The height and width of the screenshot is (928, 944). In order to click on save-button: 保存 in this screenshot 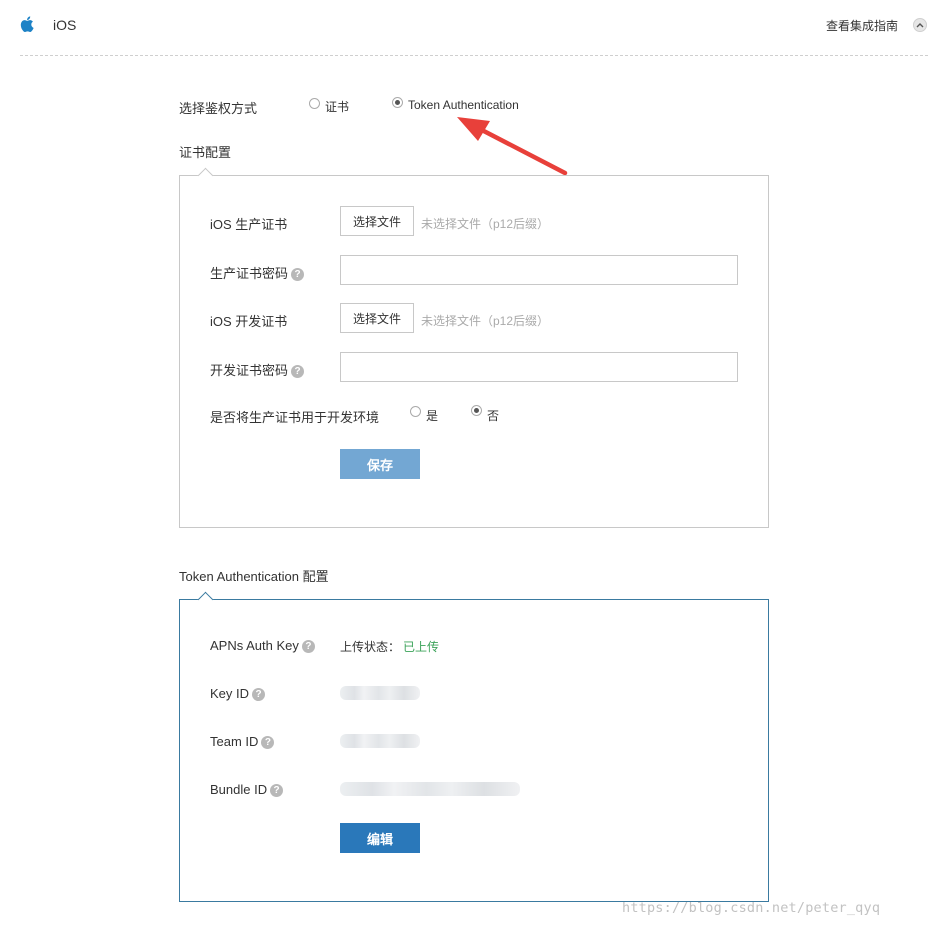, I will do `click(380, 464)`.